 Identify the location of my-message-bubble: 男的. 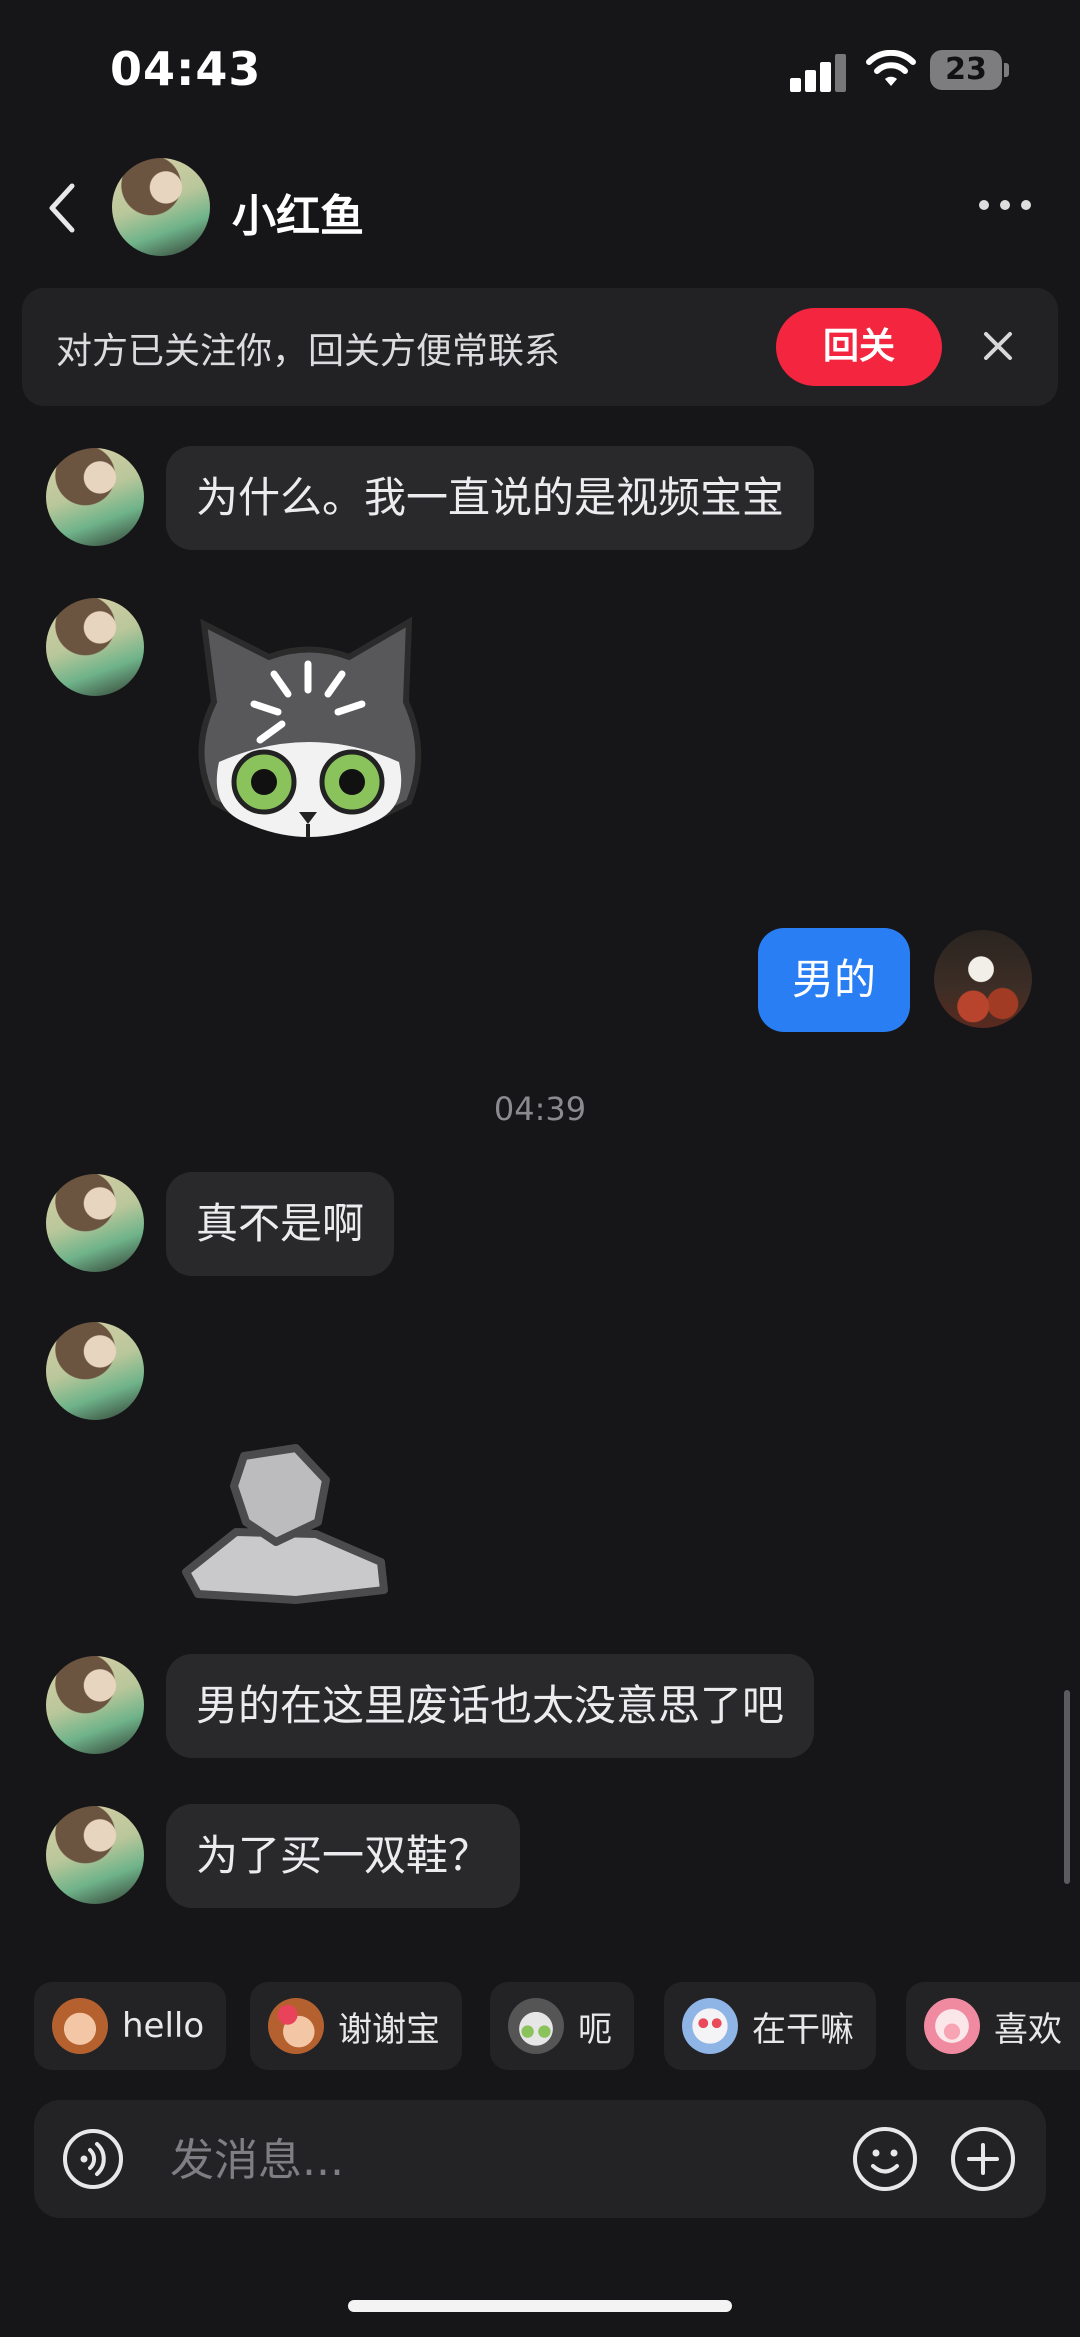
(834, 980).